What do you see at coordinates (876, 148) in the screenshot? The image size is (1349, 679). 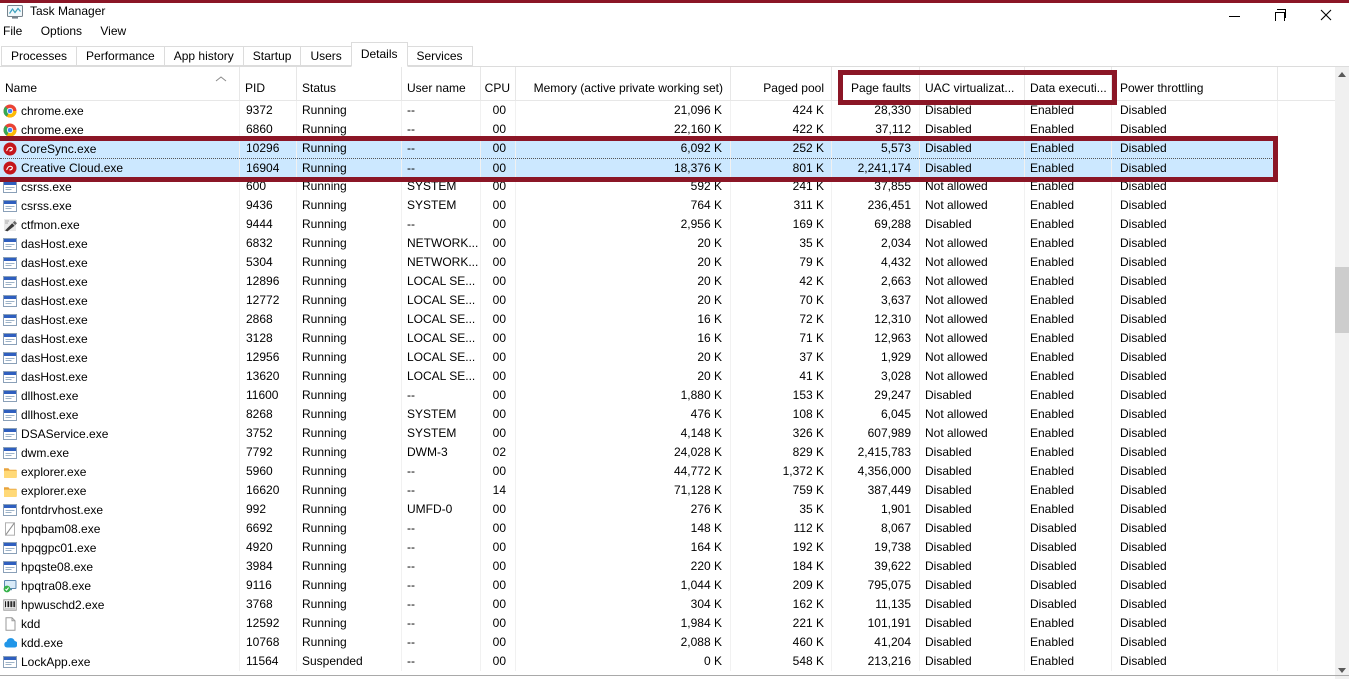 I see `cell-page_faults: 5,573` at bounding box center [876, 148].